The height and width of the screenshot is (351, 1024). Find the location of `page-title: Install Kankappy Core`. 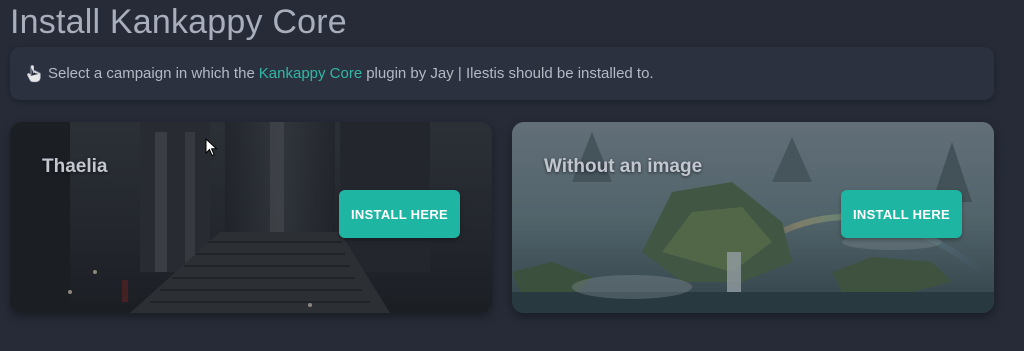

page-title: Install Kankappy Core is located at coordinates (178, 22).